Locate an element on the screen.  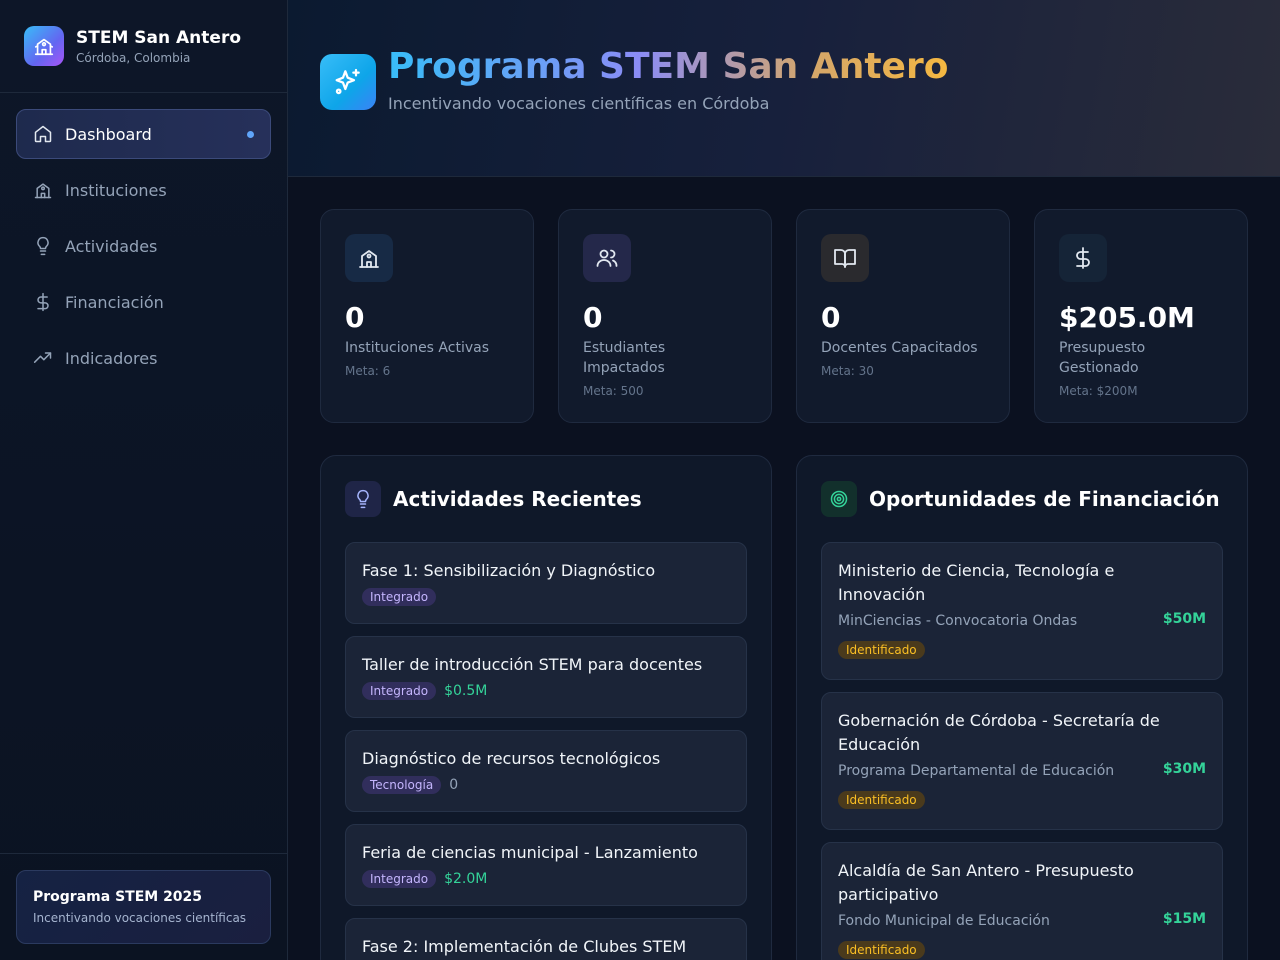
brand-subtitle: Córdoba, Colombia is located at coordinates (133, 57).